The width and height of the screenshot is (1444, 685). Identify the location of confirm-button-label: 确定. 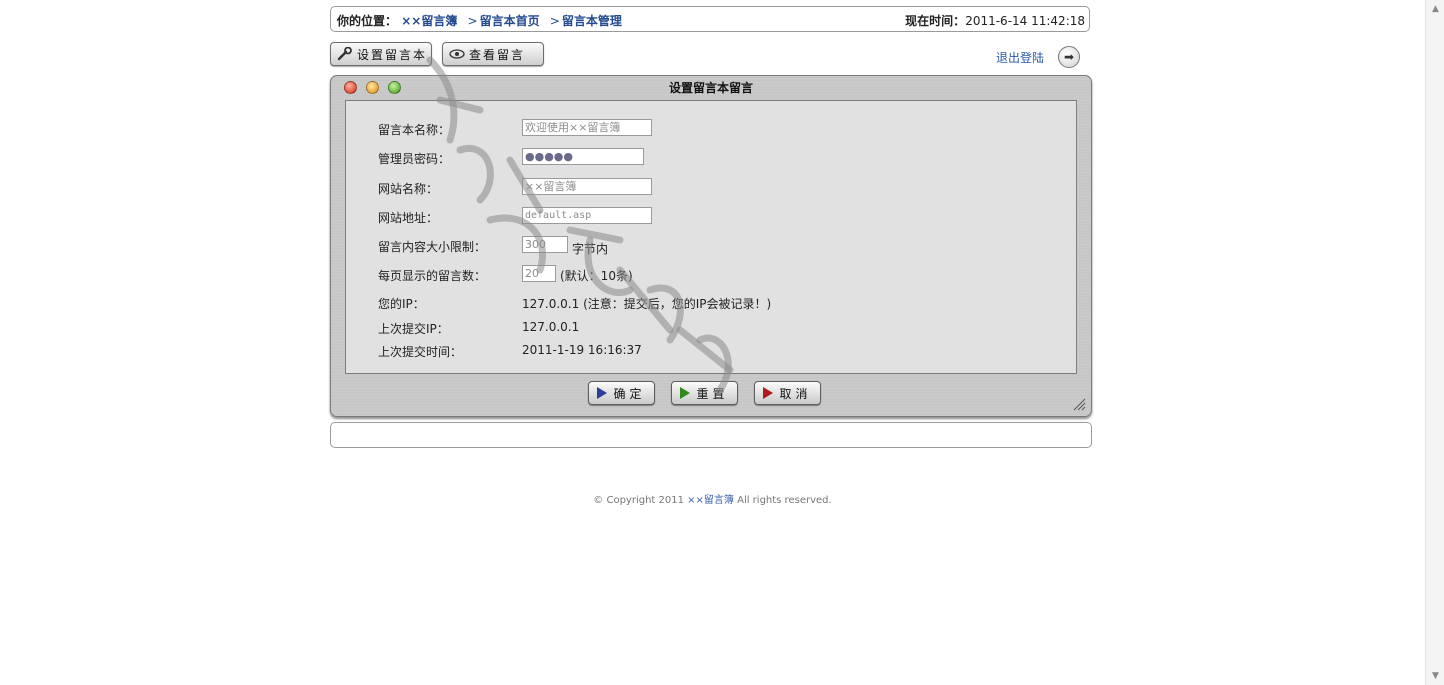
(629, 393).